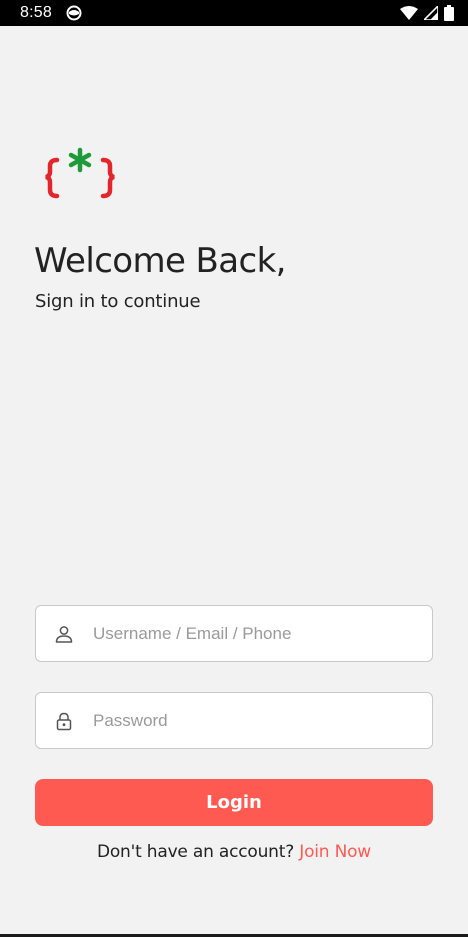 The height and width of the screenshot is (937, 468). I want to click on signal-icon, so click(431, 13).